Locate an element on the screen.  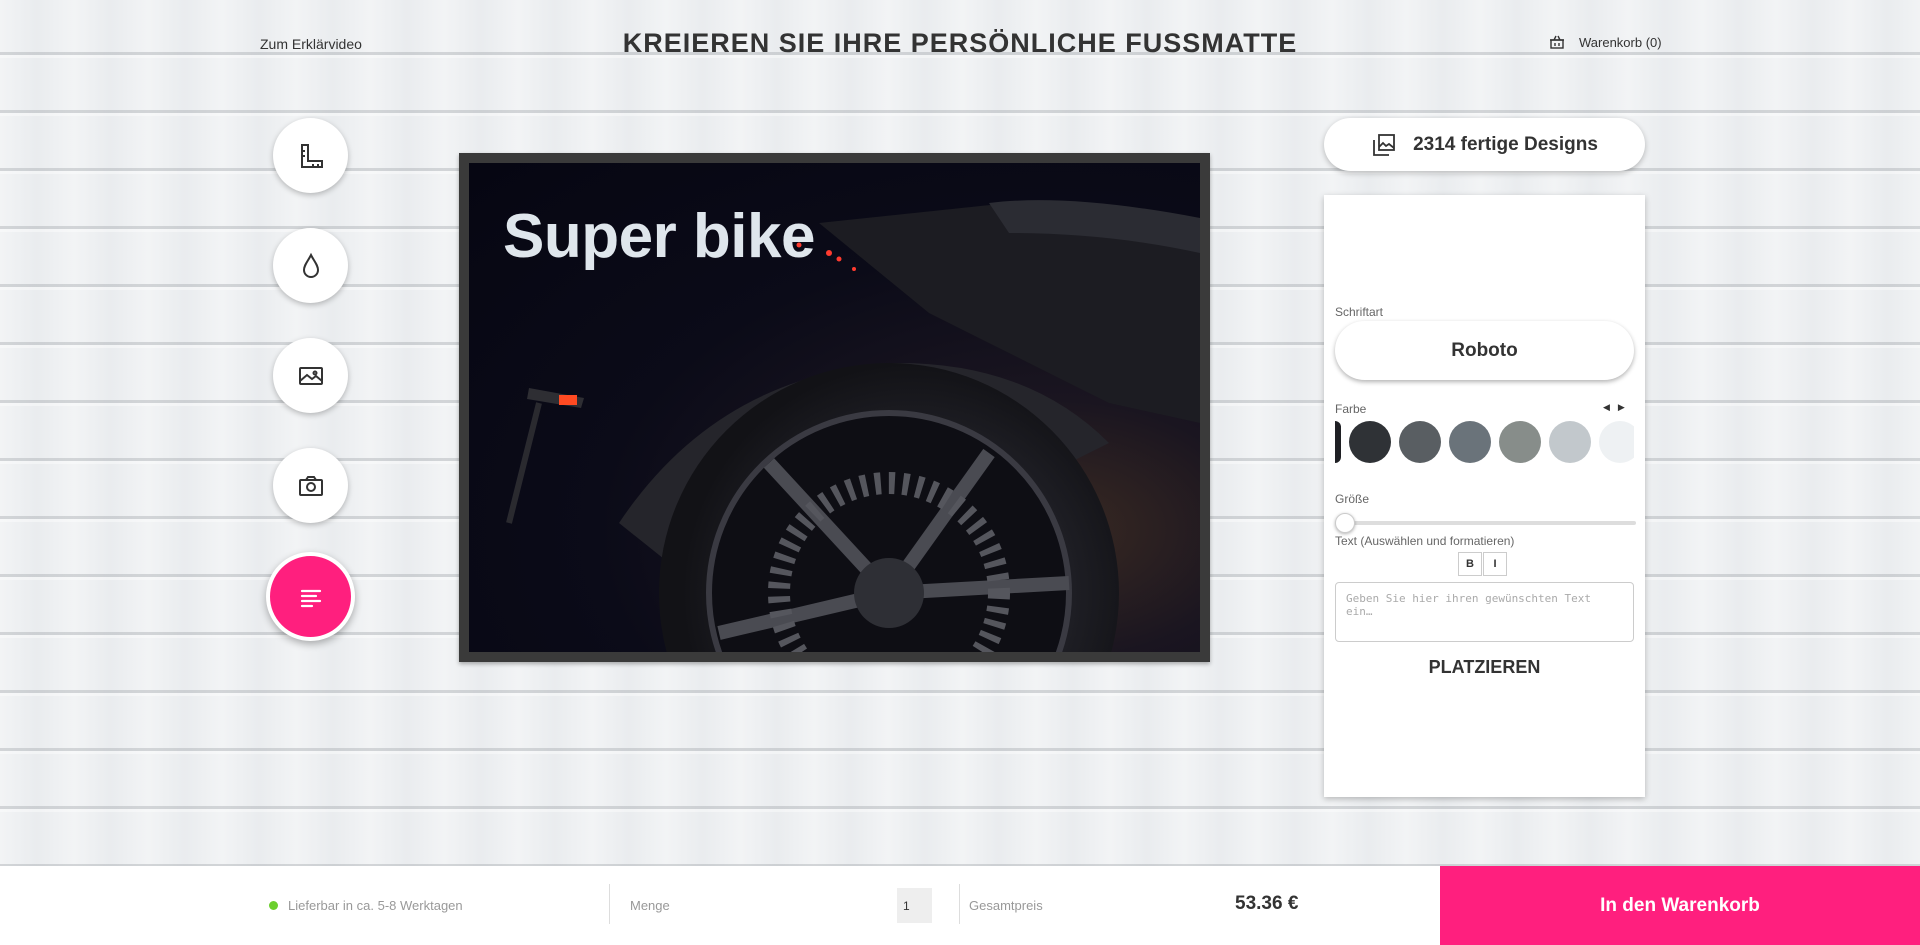
camera-icon is located at coordinates (310, 485).